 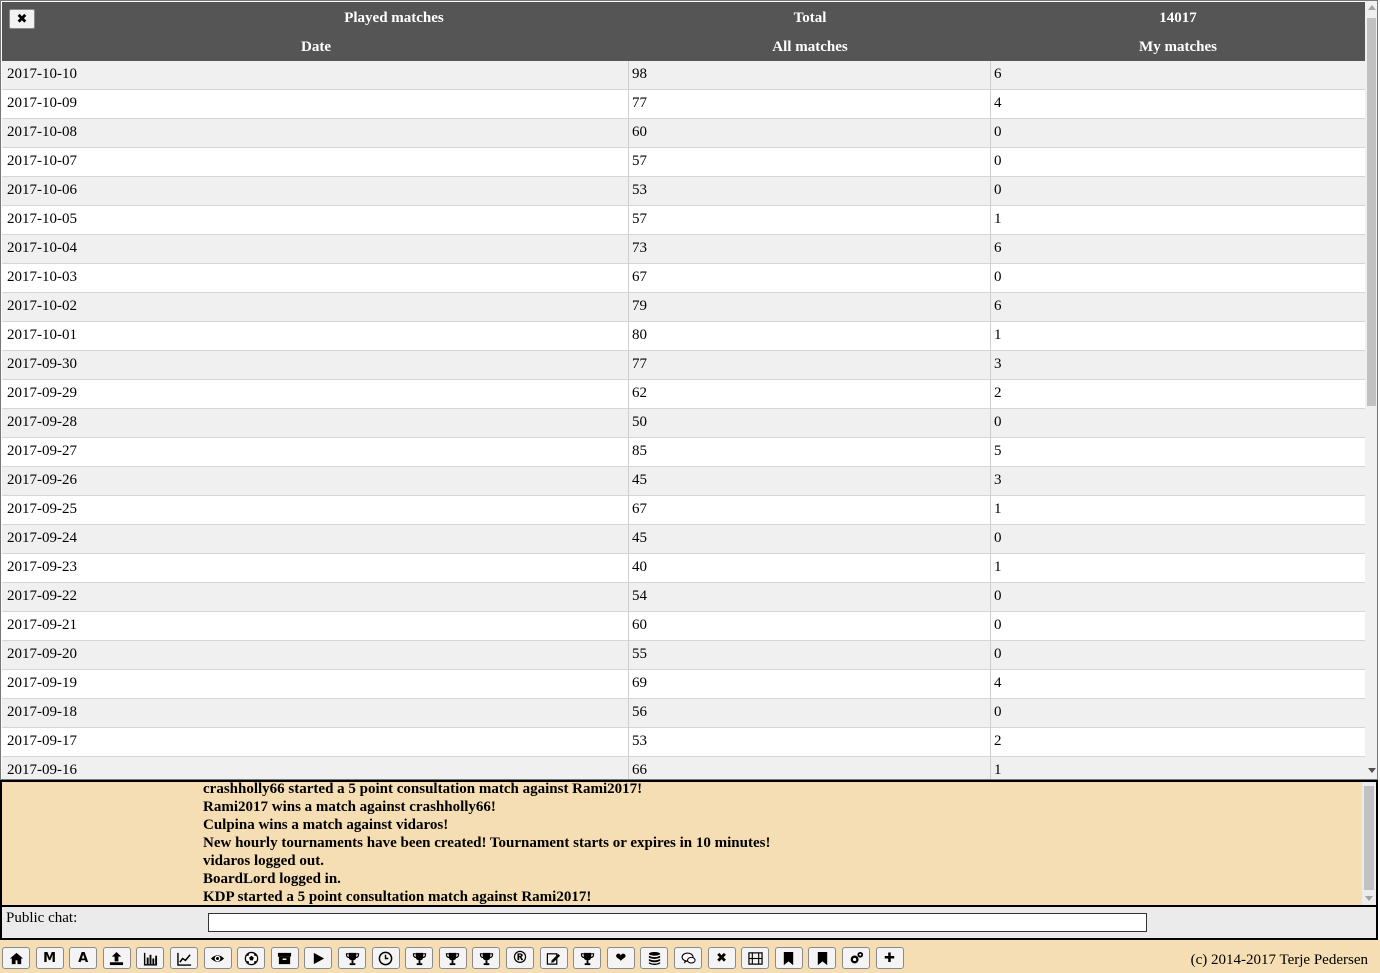 I want to click on column-header-date: Date, so click(x=316, y=47).